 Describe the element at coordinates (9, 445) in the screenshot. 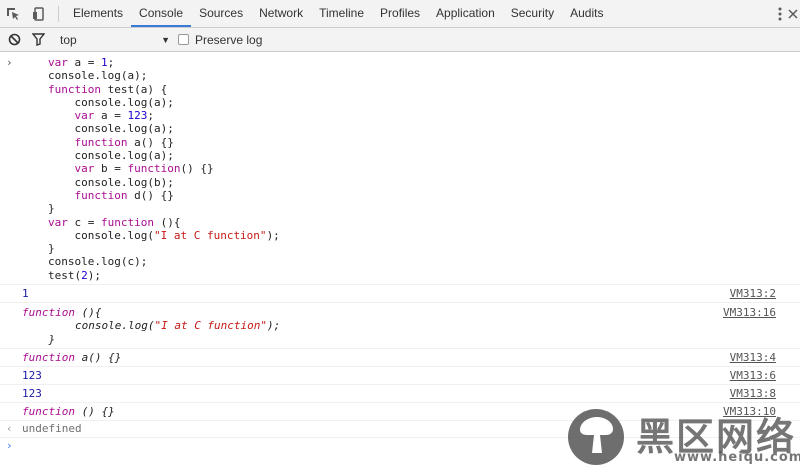

I see `prompt-chevron-icon: ›` at that location.